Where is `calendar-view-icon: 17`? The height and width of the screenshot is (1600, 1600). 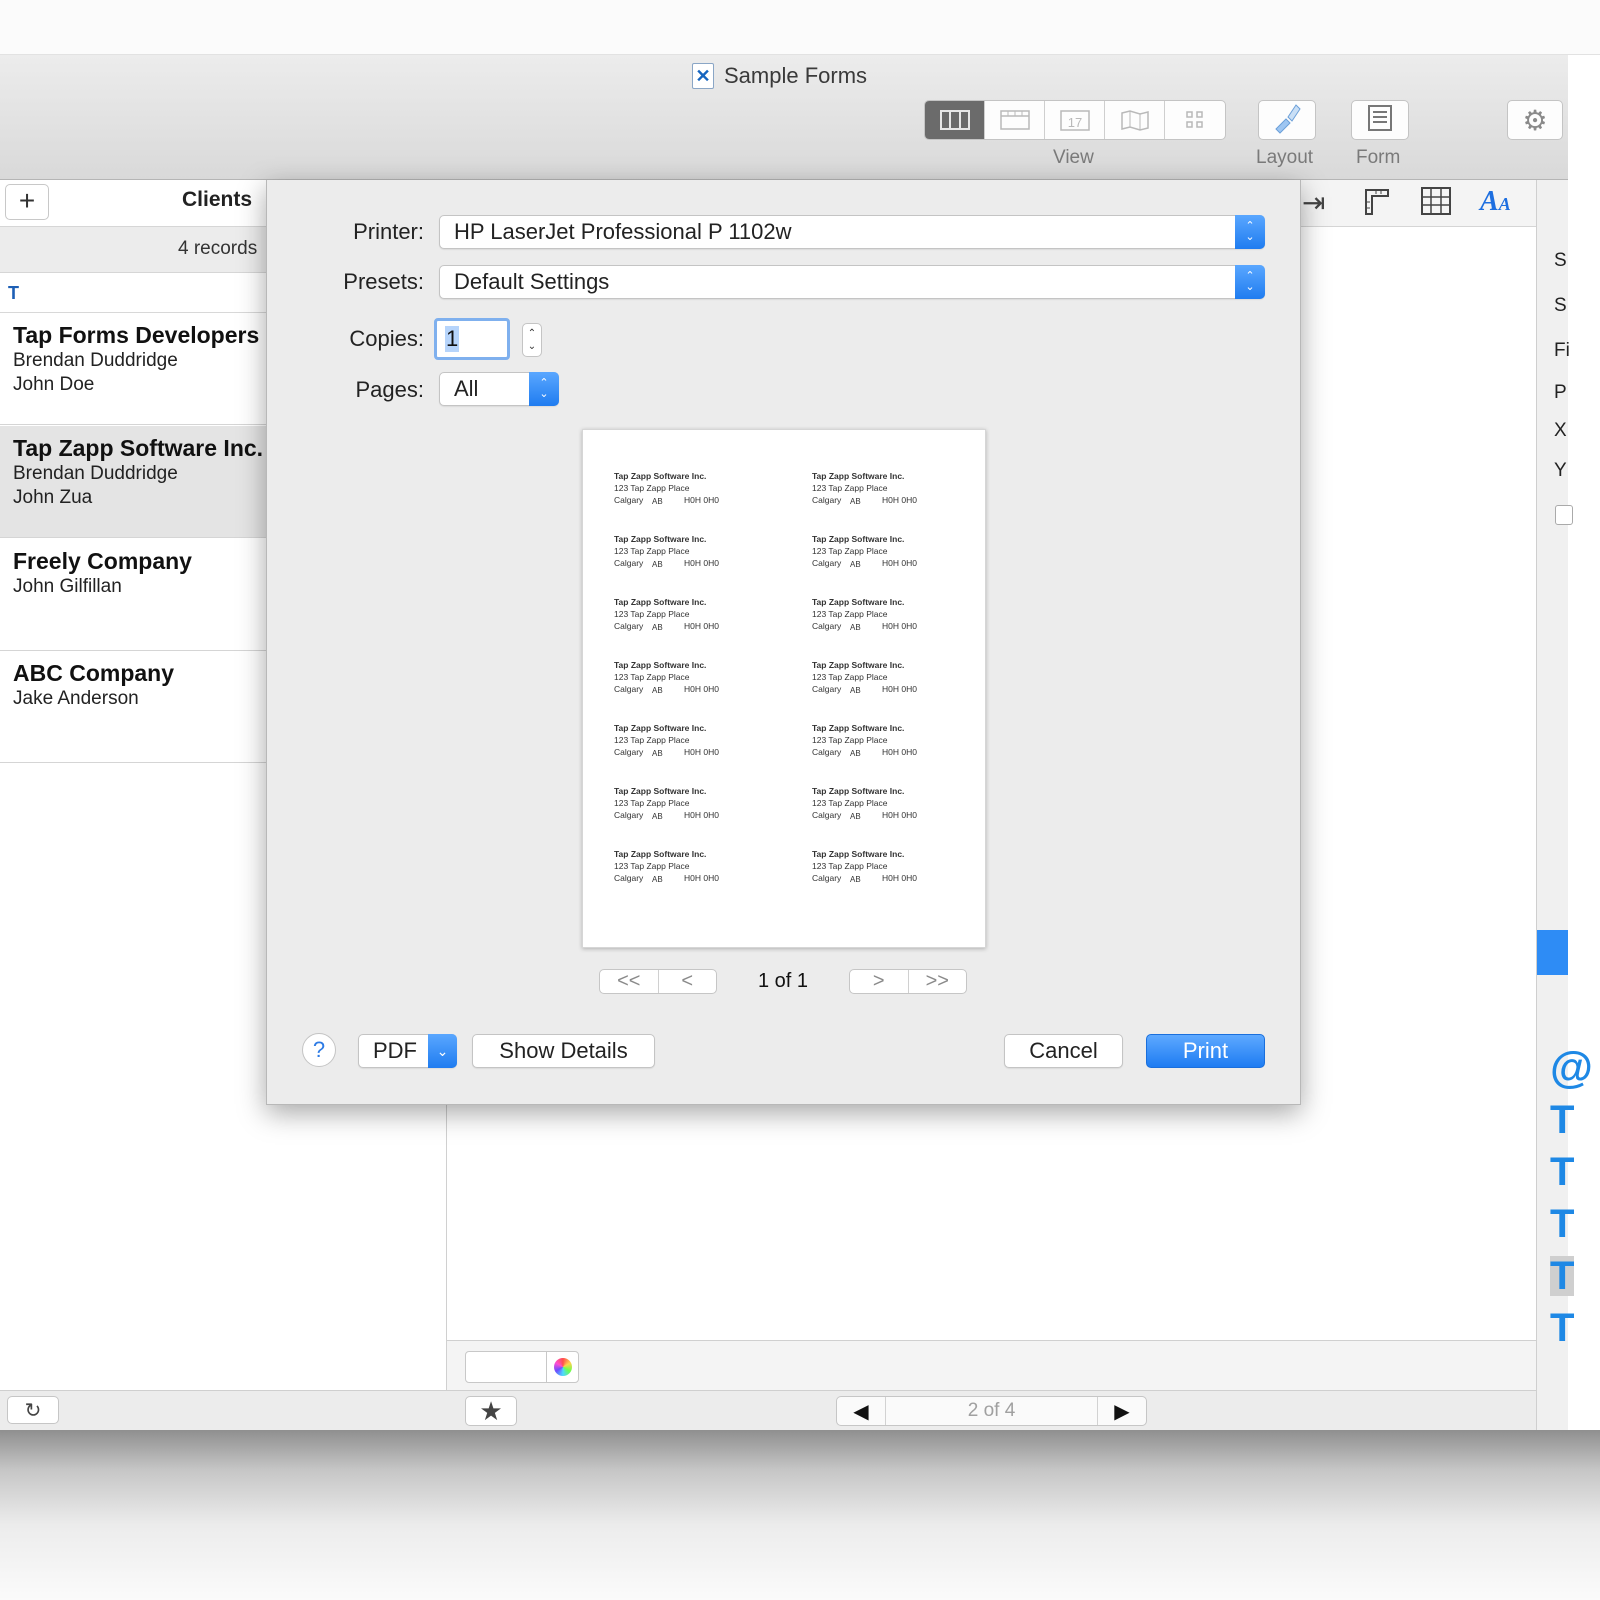 calendar-view-icon: 17 is located at coordinates (1075, 120).